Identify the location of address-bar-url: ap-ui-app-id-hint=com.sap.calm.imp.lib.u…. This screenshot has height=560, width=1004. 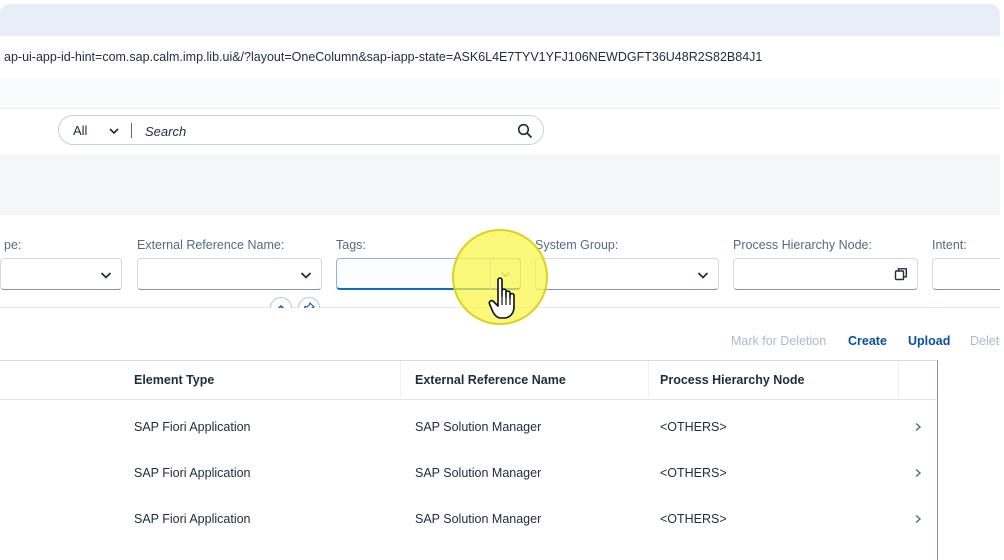
(383, 57).